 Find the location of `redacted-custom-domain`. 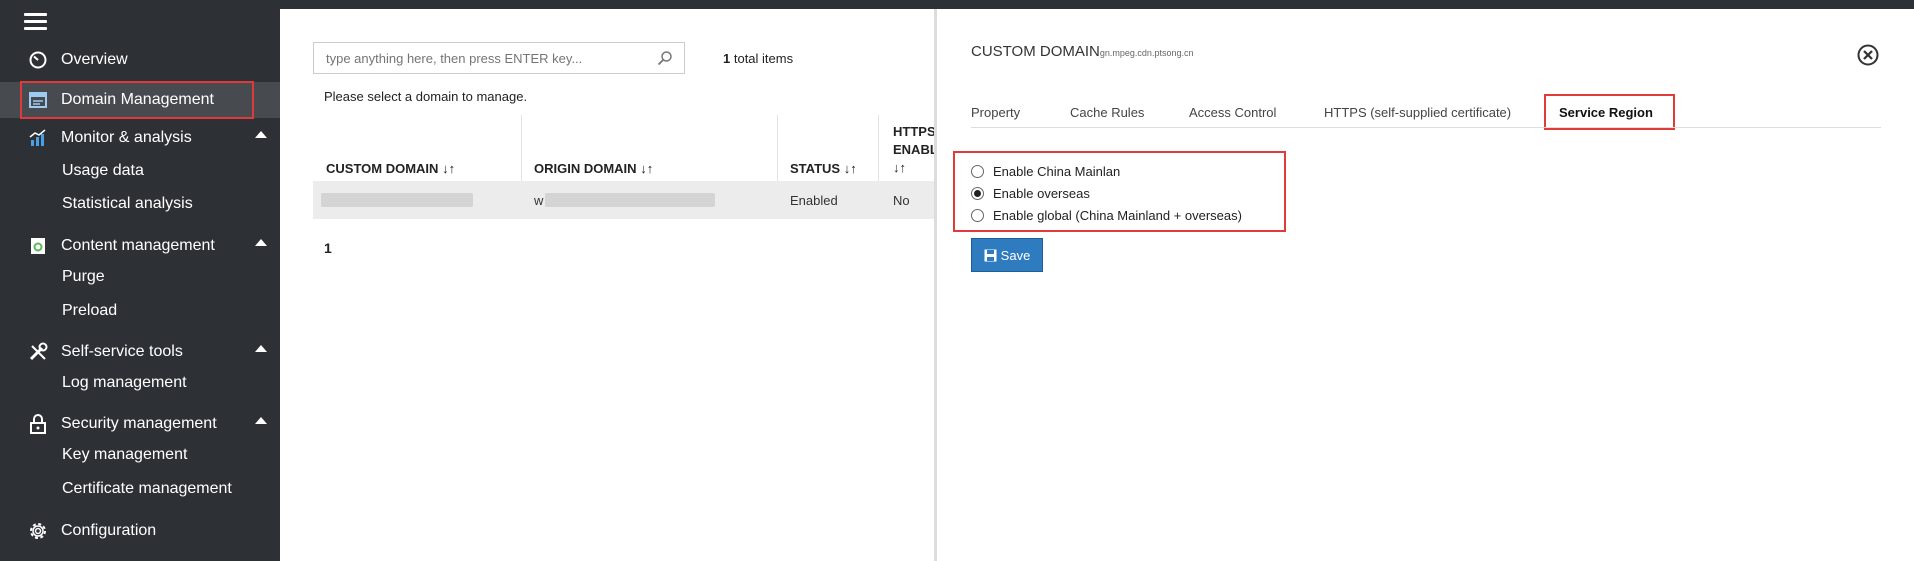

redacted-custom-domain is located at coordinates (397, 200).